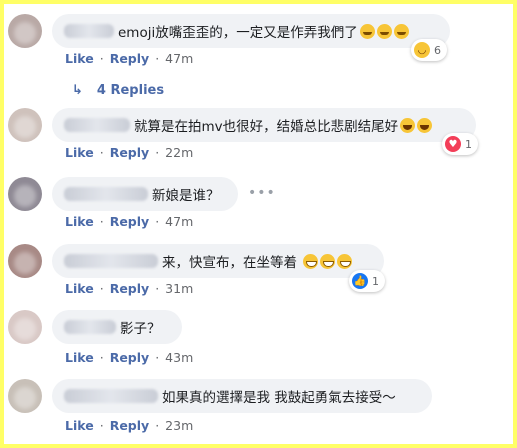  I want to click on comment-bubble: name 影子？, so click(117, 327).